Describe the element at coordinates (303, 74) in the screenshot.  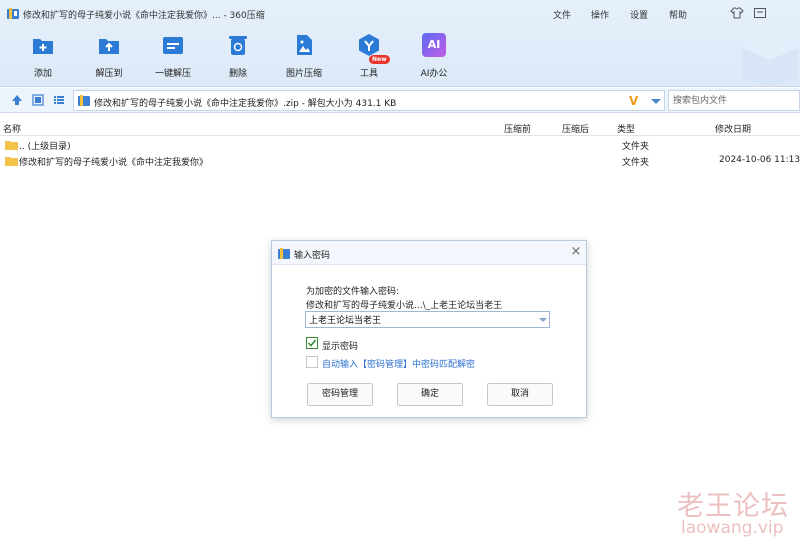
I see `toolbar-image-compress-label: 图片压缩` at that location.